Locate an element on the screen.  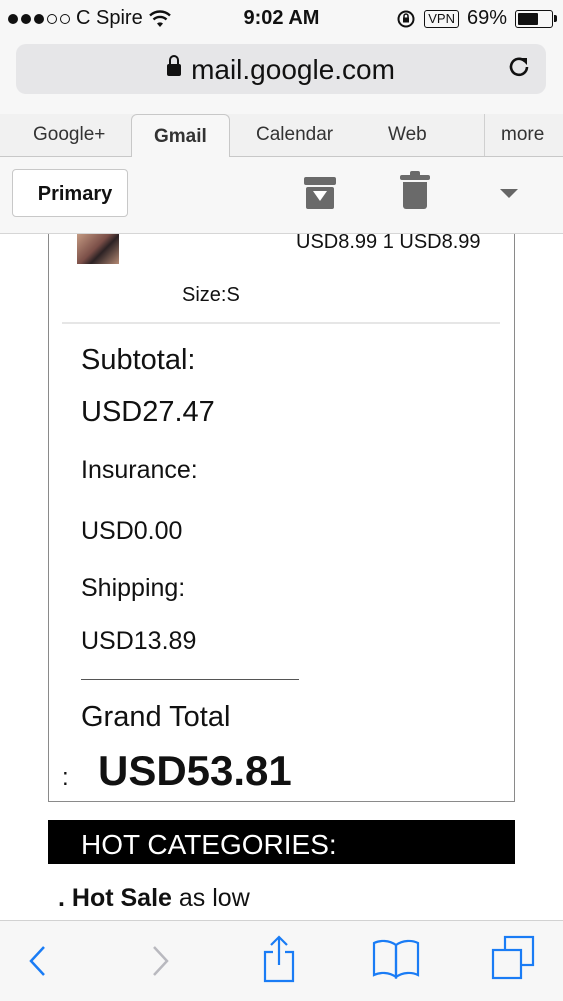
battery-icon is located at coordinates (536, 18).